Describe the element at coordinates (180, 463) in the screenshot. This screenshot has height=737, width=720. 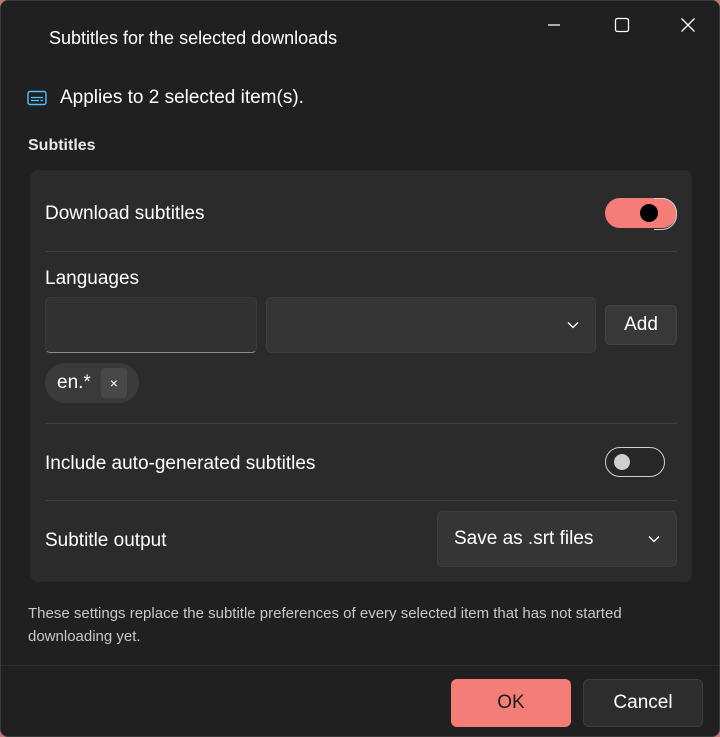
I see `auto-generated-label: Include auto-generated subtitles` at that location.